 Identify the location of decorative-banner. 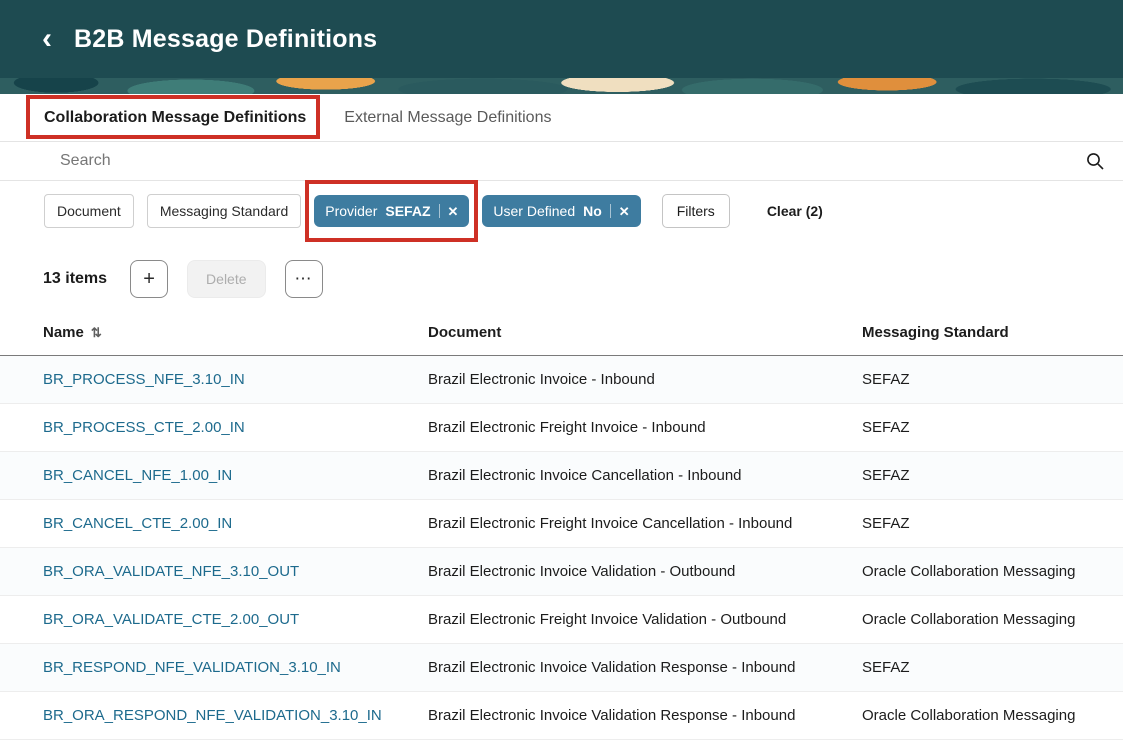
(561, 86).